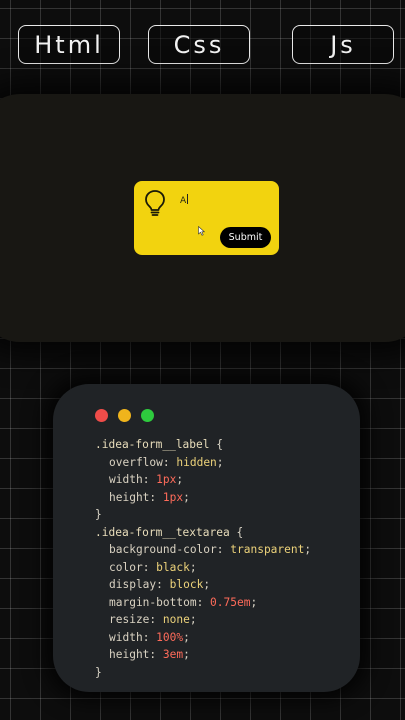 The image size is (405, 720). I want to click on code-line: .idea-form__textarea {, so click(203, 533).